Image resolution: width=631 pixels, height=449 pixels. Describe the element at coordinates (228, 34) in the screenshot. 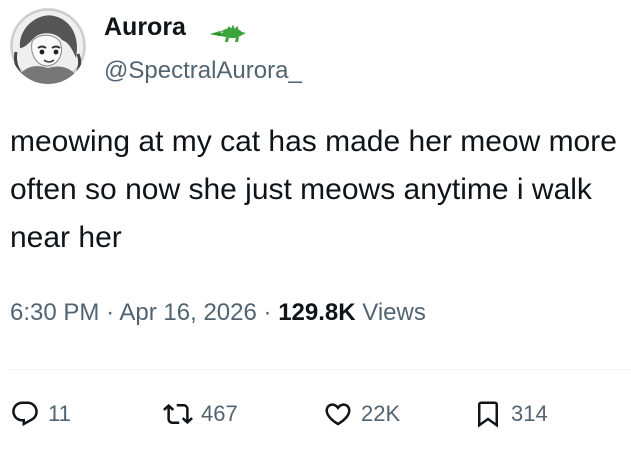

I see `crocodile-emoji-icon` at that location.